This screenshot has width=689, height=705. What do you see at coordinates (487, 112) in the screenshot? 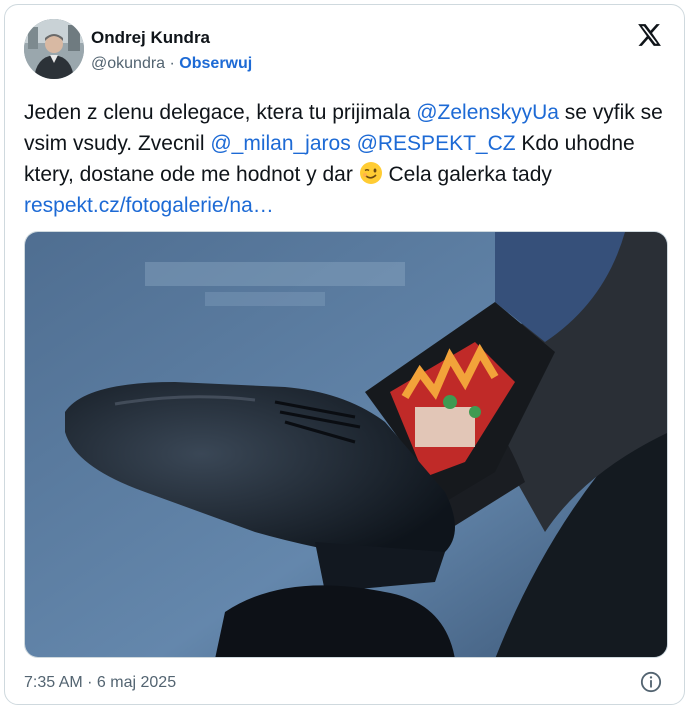
I see `mention-link: @ZelenskyyUa` at bounding box center [487, 112].